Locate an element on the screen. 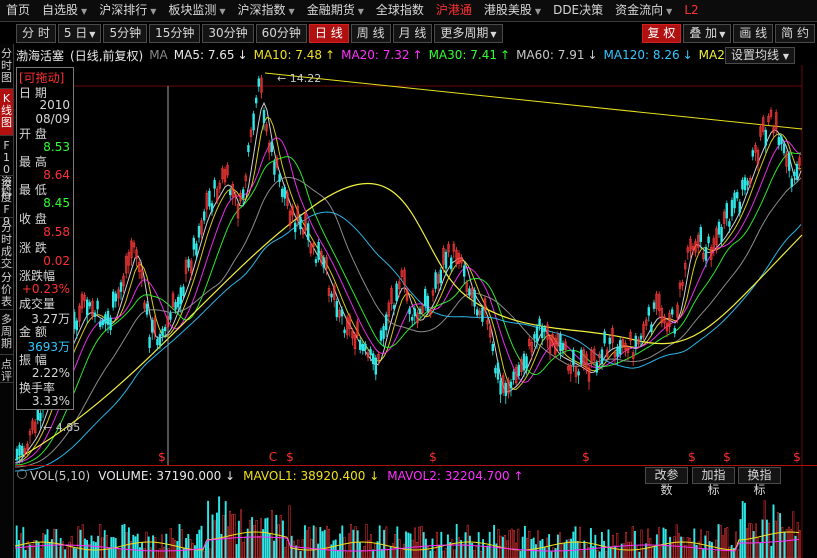  chevron-down-icon: ▼ is located at coordinates (222, 11).